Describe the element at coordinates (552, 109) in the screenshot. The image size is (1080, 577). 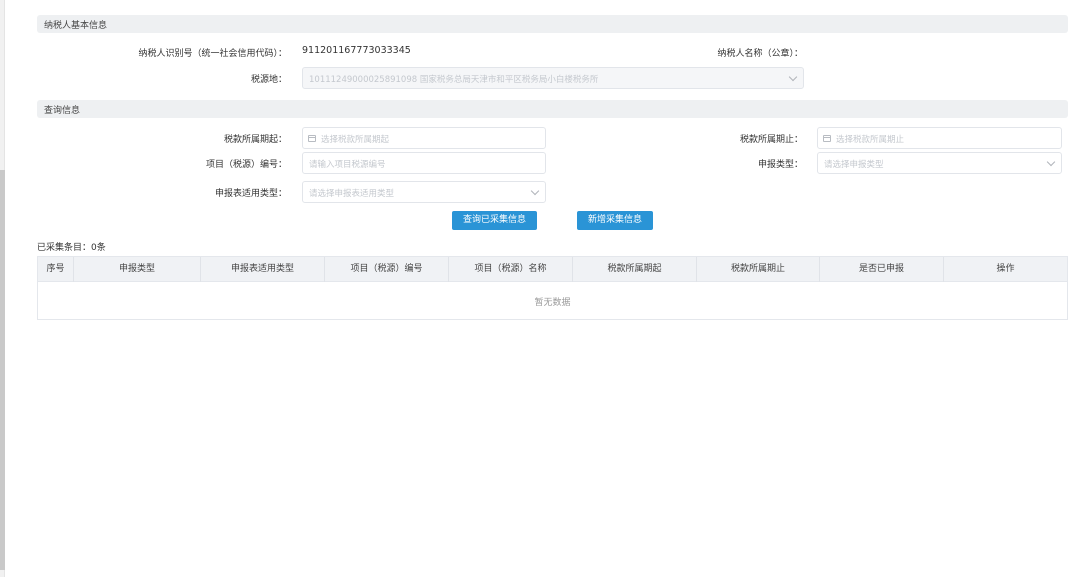
I see `section-header-query: 查询信息` at that location.